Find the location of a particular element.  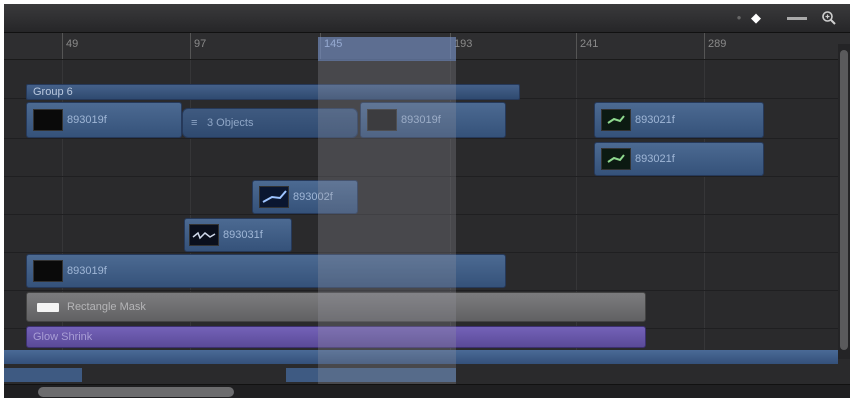

clip-label: 893031f is located at coordinates (243, 235).